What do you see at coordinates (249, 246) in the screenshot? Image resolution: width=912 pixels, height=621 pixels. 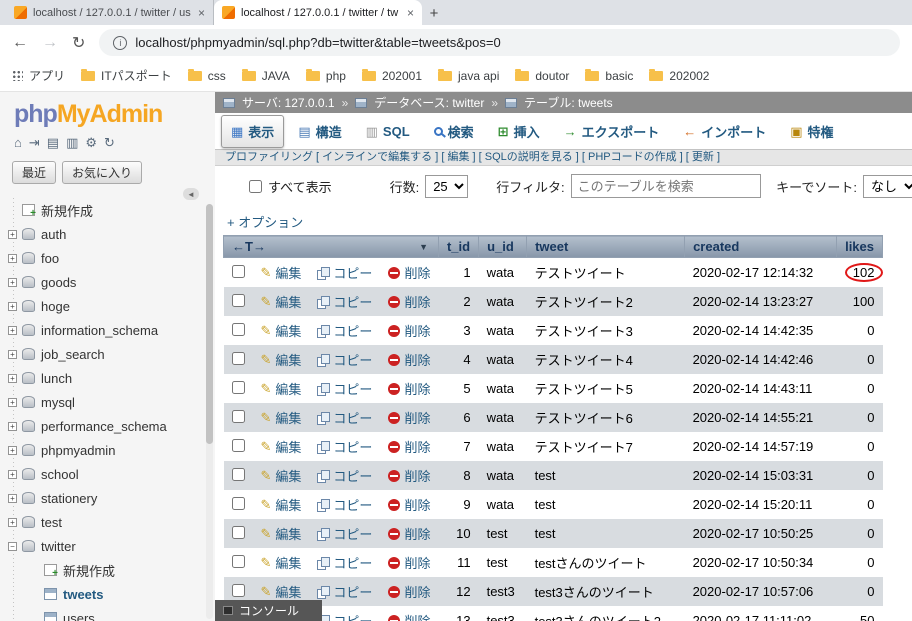 I see `check-toggle-header-label: ←T→` at bounding box center [249, 246].